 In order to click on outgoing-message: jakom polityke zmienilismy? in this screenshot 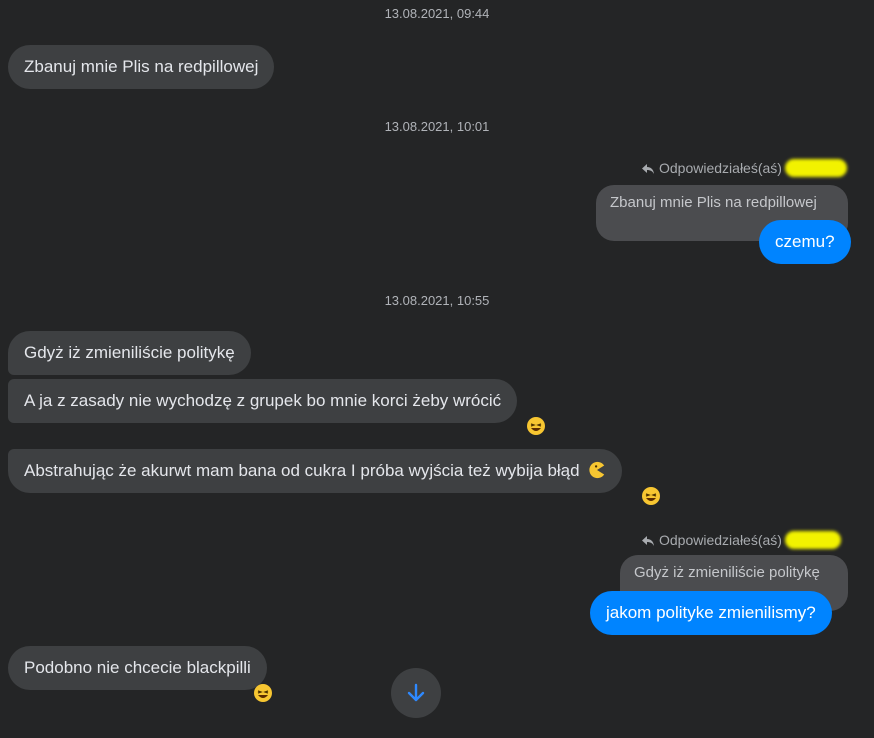, I will do `click(711, 613)`.